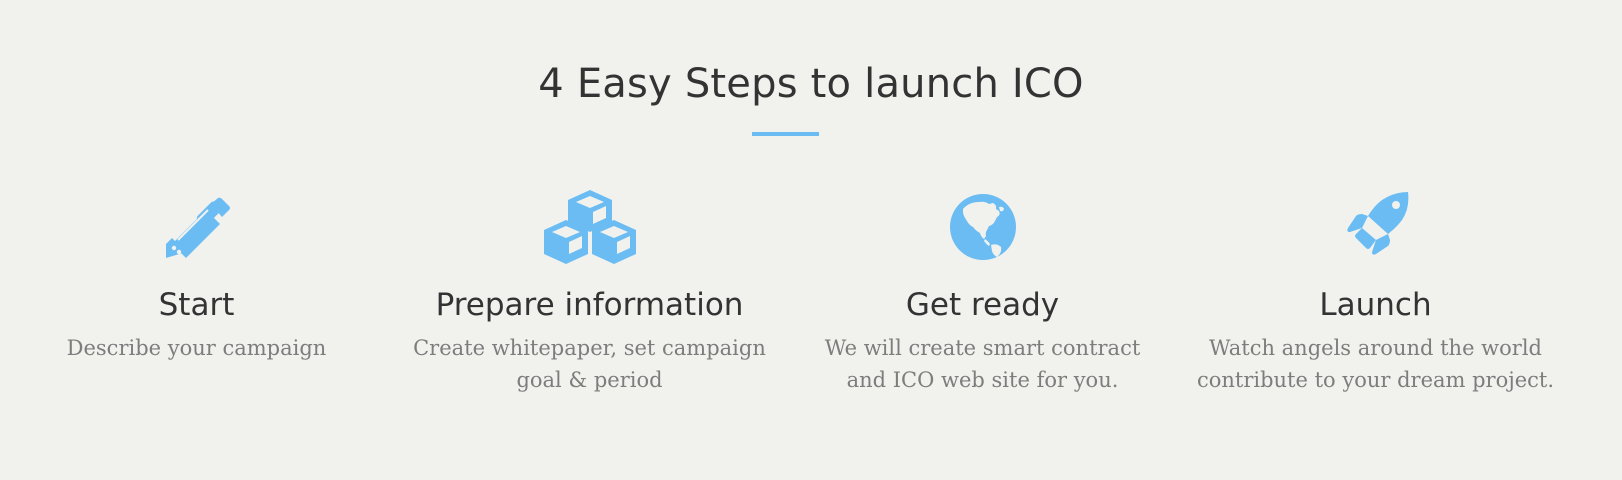  What do you see at coordinates (1375, 227) in the screenshot?
I see `rocket-icon` at bounding box center [1375, 227].